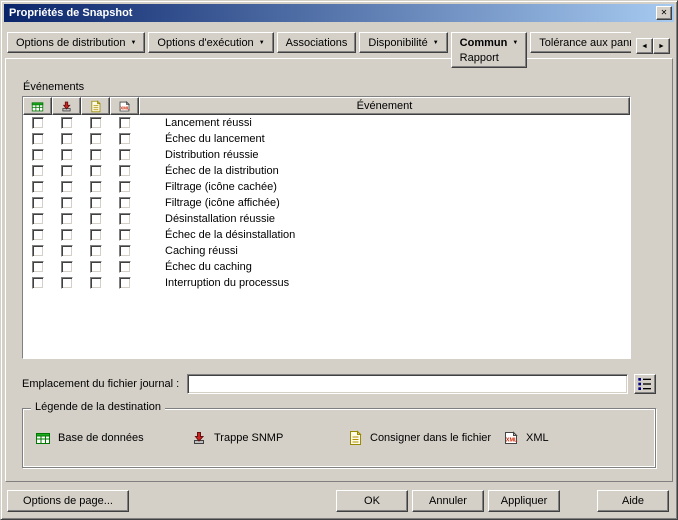  Describe the element at coordinates (512, 441) in the screenshot. I see `svg-text: XML` at that location.